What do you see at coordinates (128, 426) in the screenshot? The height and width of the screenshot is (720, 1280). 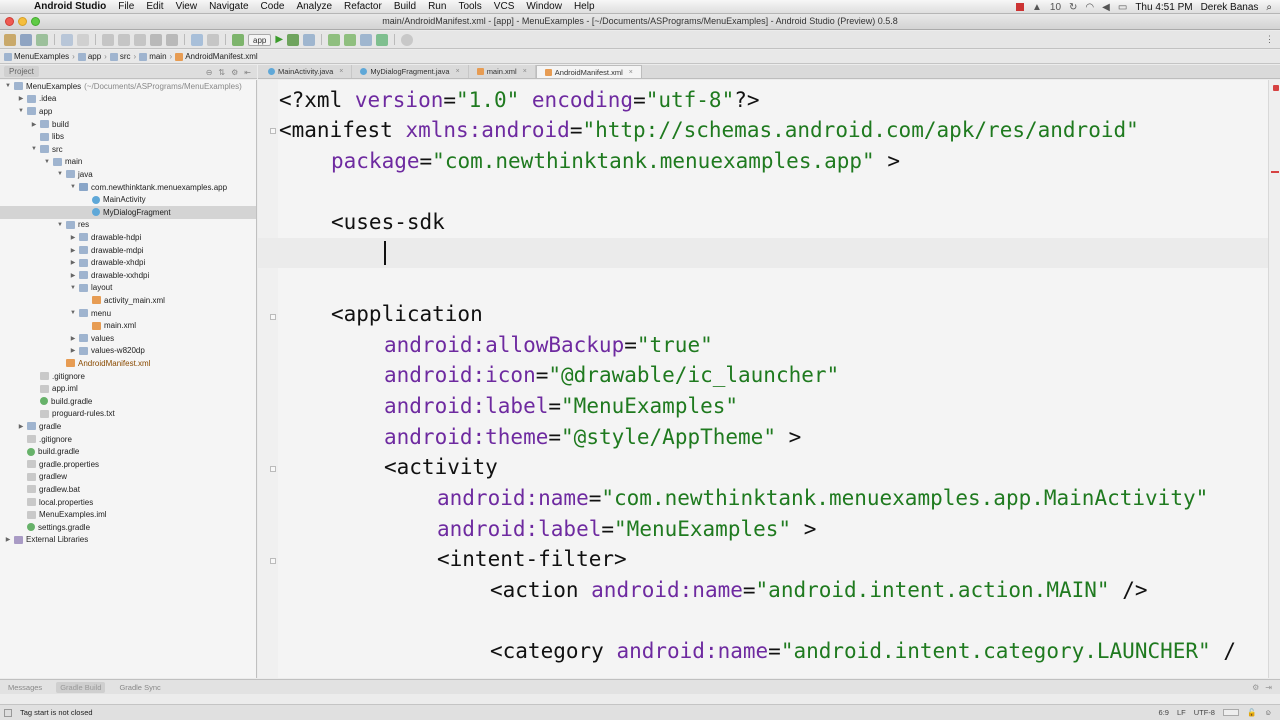 I see `tree-item: ▶ gradle` at bounding box center [128, 426].